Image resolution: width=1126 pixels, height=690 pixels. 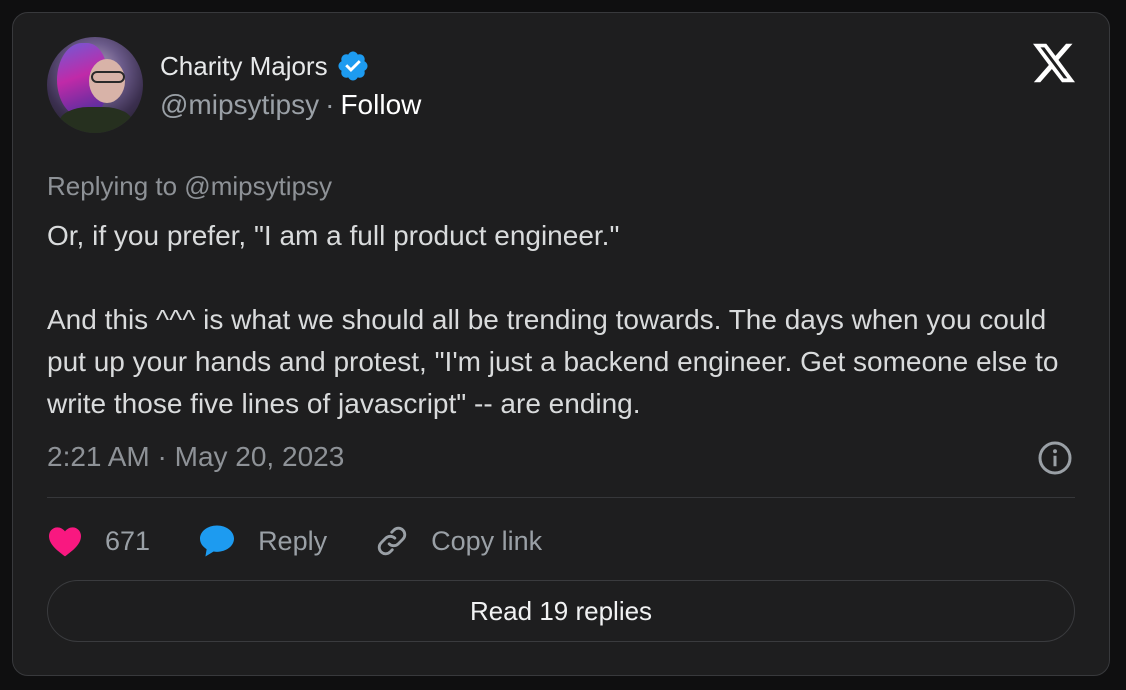 What do you see at coordinates (1055, 458) in the screenshot?
I see `info-icon` at bounding box center [1055, 458].